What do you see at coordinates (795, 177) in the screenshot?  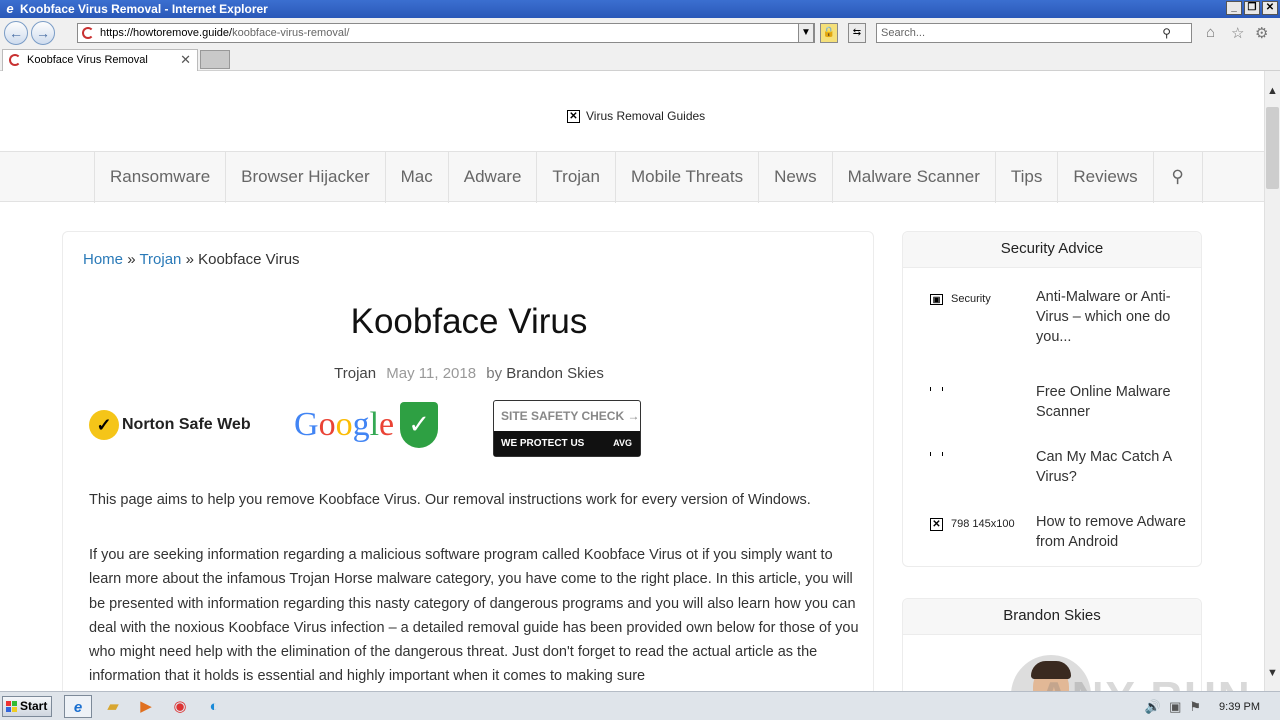 I see `menu-item-news: News` at bounding box center [795, 177].